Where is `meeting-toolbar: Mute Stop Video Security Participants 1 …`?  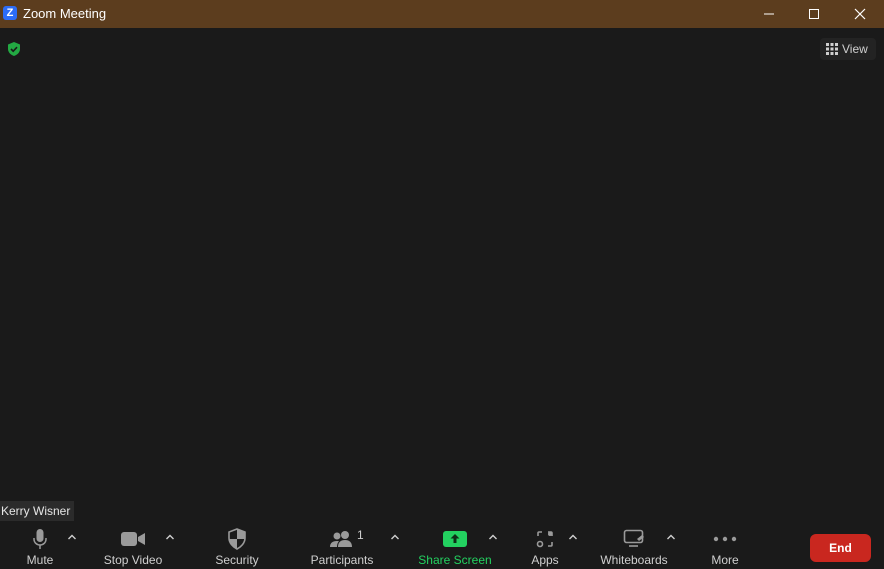 meeting-toolbar: Mute Stop Video Security Participants 1 … is located at coordinates (442, 545).